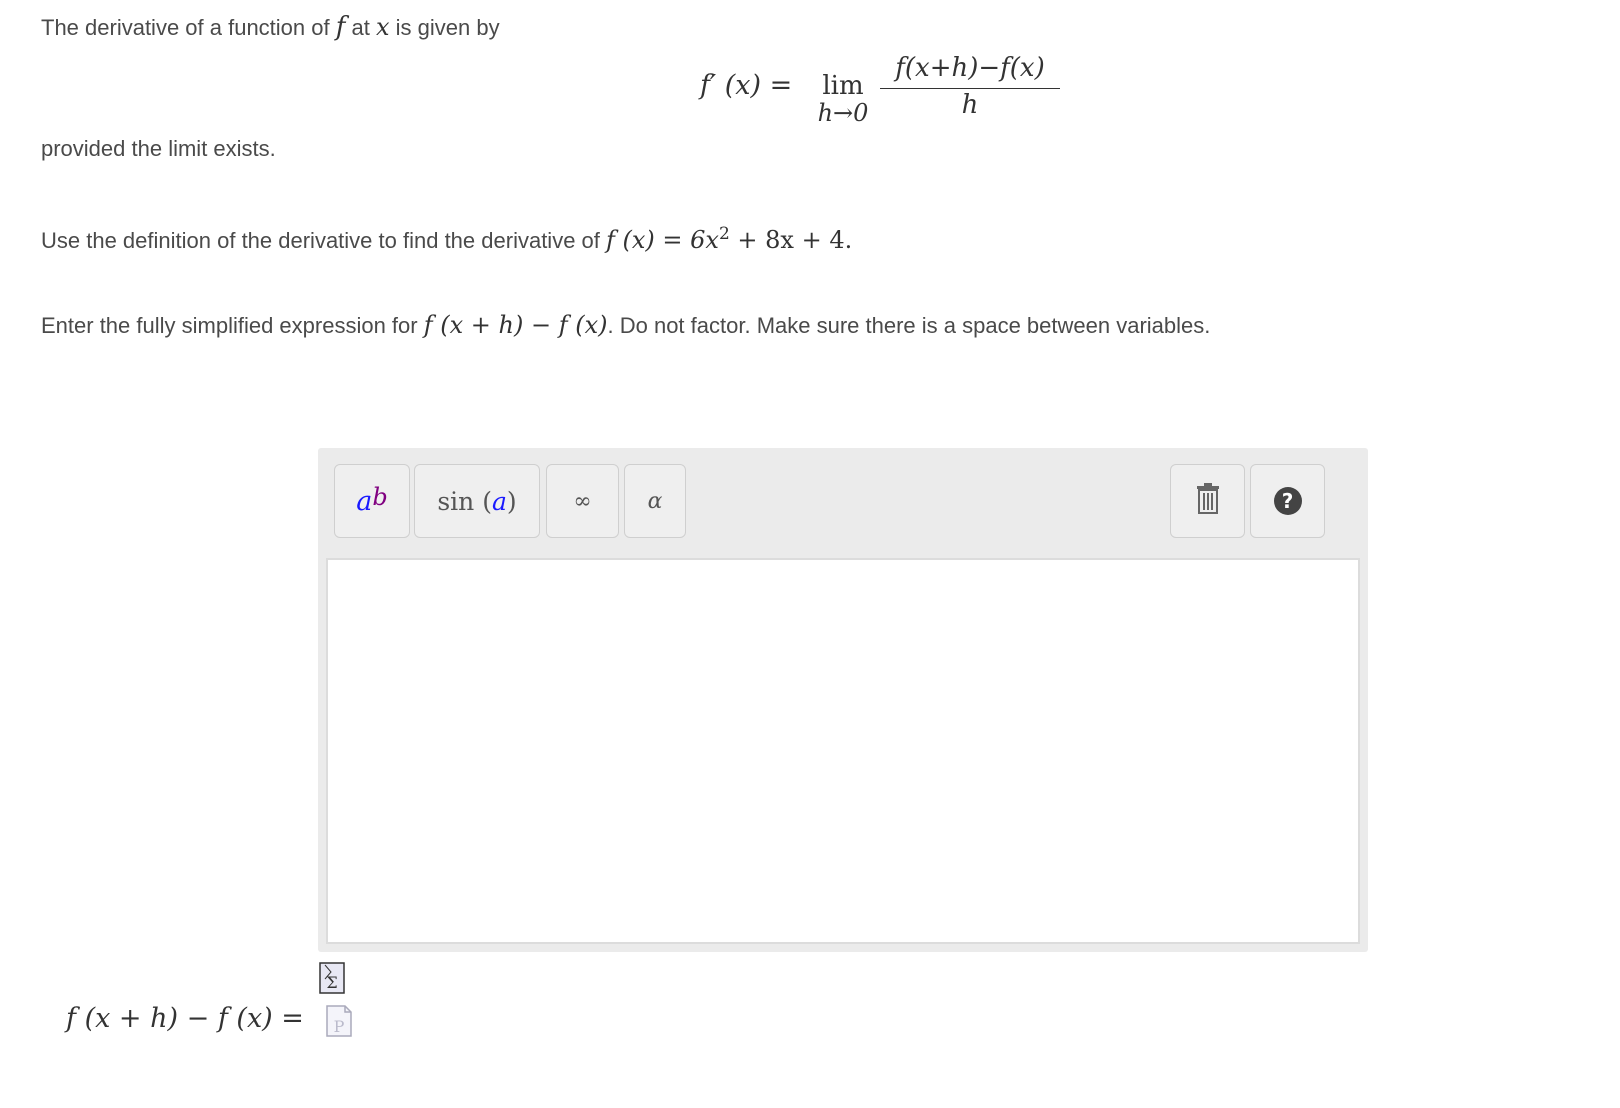 The height and width of the screenshot is (1108, 1620). I want to click on infinity-button: ∞, so click(582, 501).